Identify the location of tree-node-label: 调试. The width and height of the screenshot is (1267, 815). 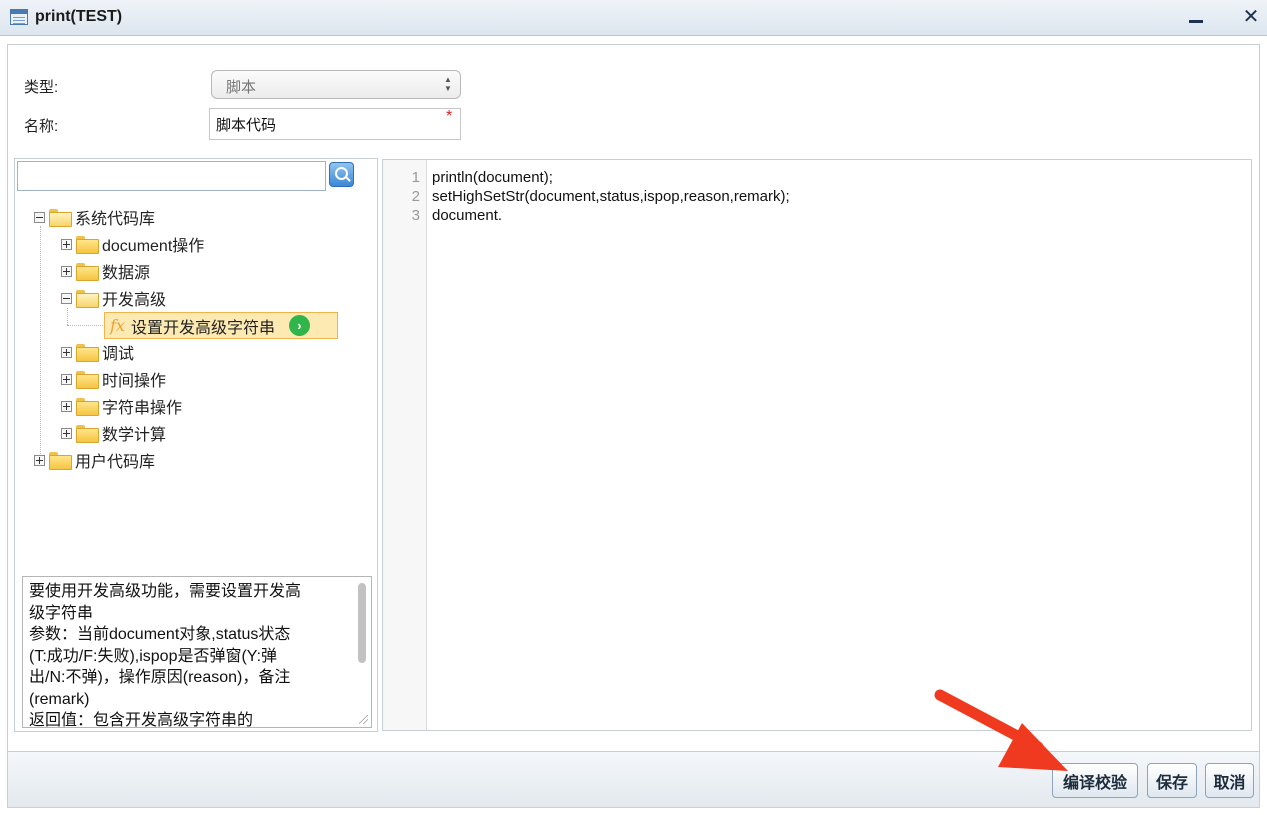
(118, 354).